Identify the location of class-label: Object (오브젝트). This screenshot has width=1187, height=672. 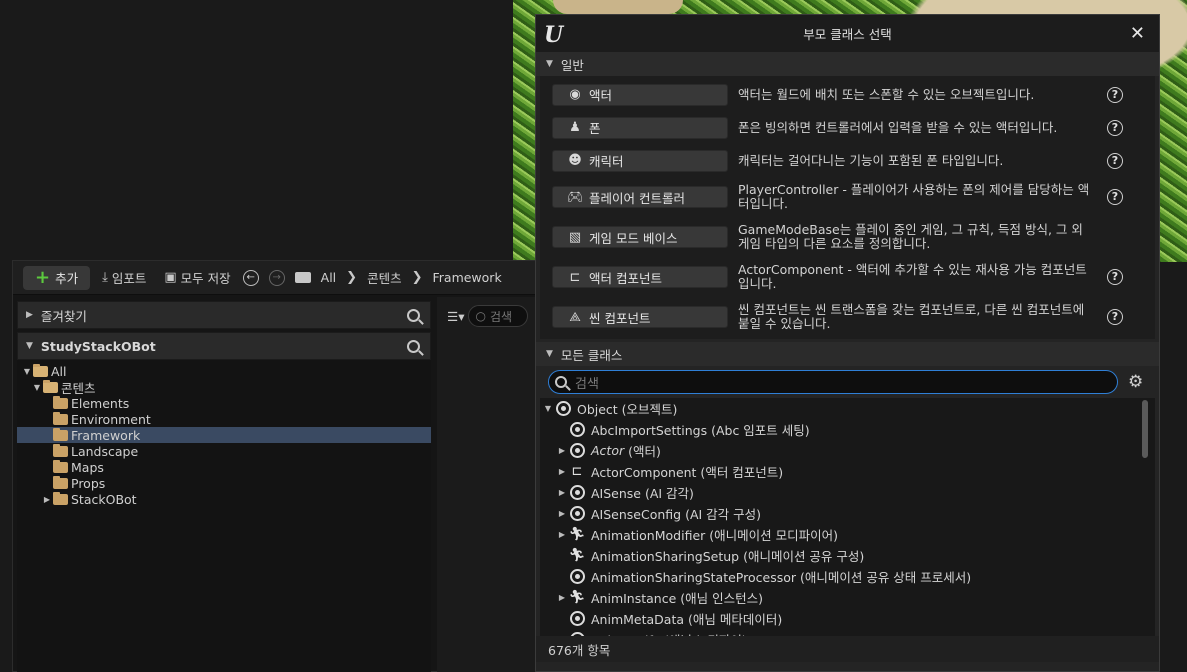
(627, 409).